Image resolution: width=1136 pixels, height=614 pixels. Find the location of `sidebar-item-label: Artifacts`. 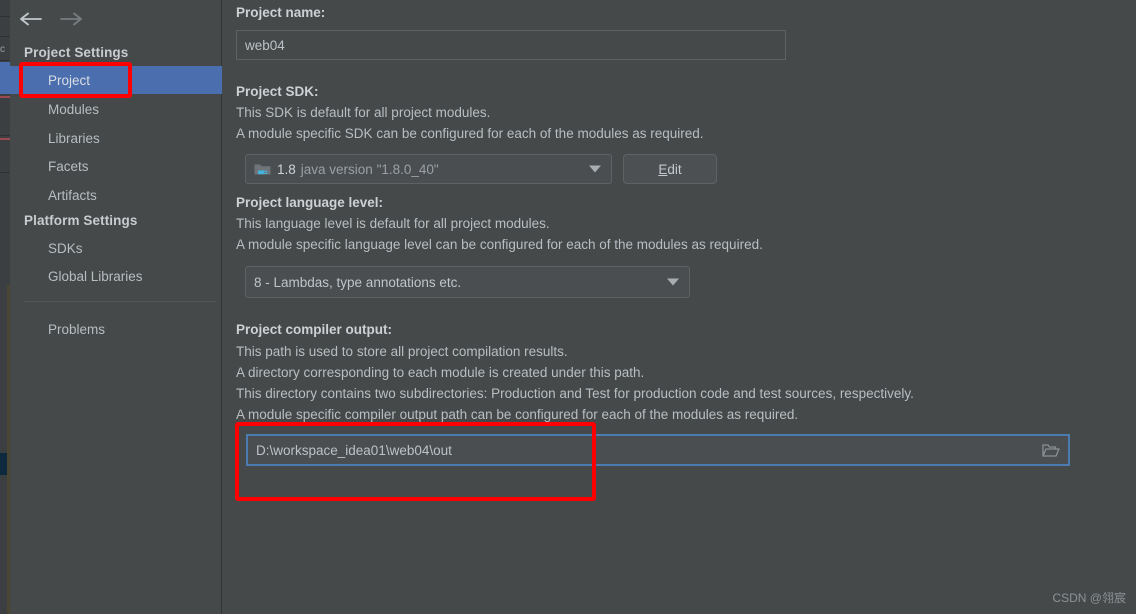

sidebar-item-label: Artifacts is located at coordinates (72, 195).